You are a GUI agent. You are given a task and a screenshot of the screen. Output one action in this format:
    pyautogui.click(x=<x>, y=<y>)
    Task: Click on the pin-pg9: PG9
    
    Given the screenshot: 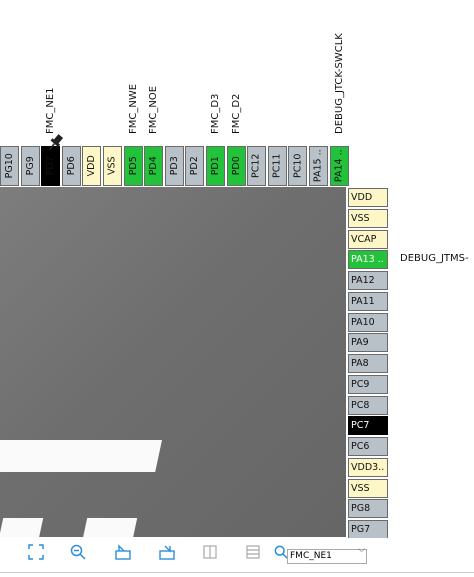 What is the action you would take?
    pyautogui.click(x=30, y=166)
    